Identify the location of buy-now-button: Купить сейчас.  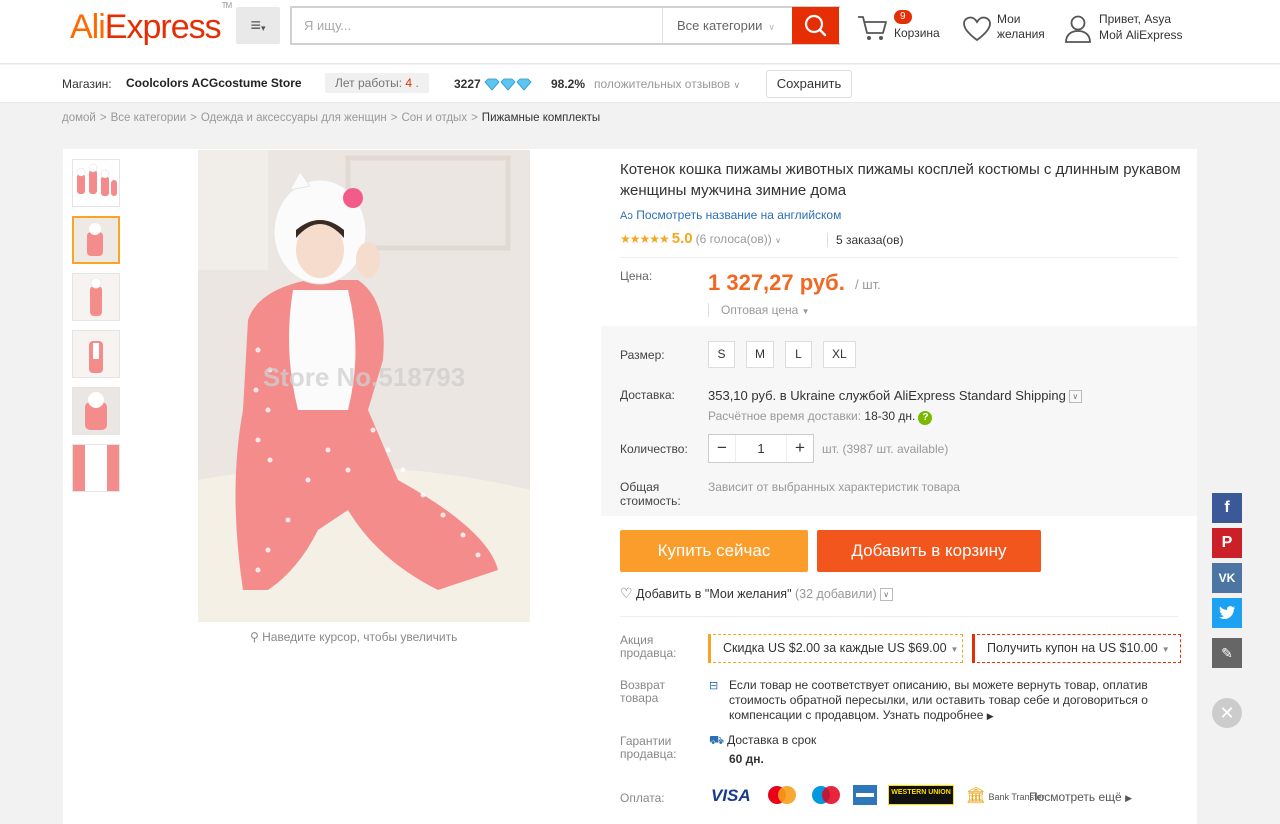
(714, 551).